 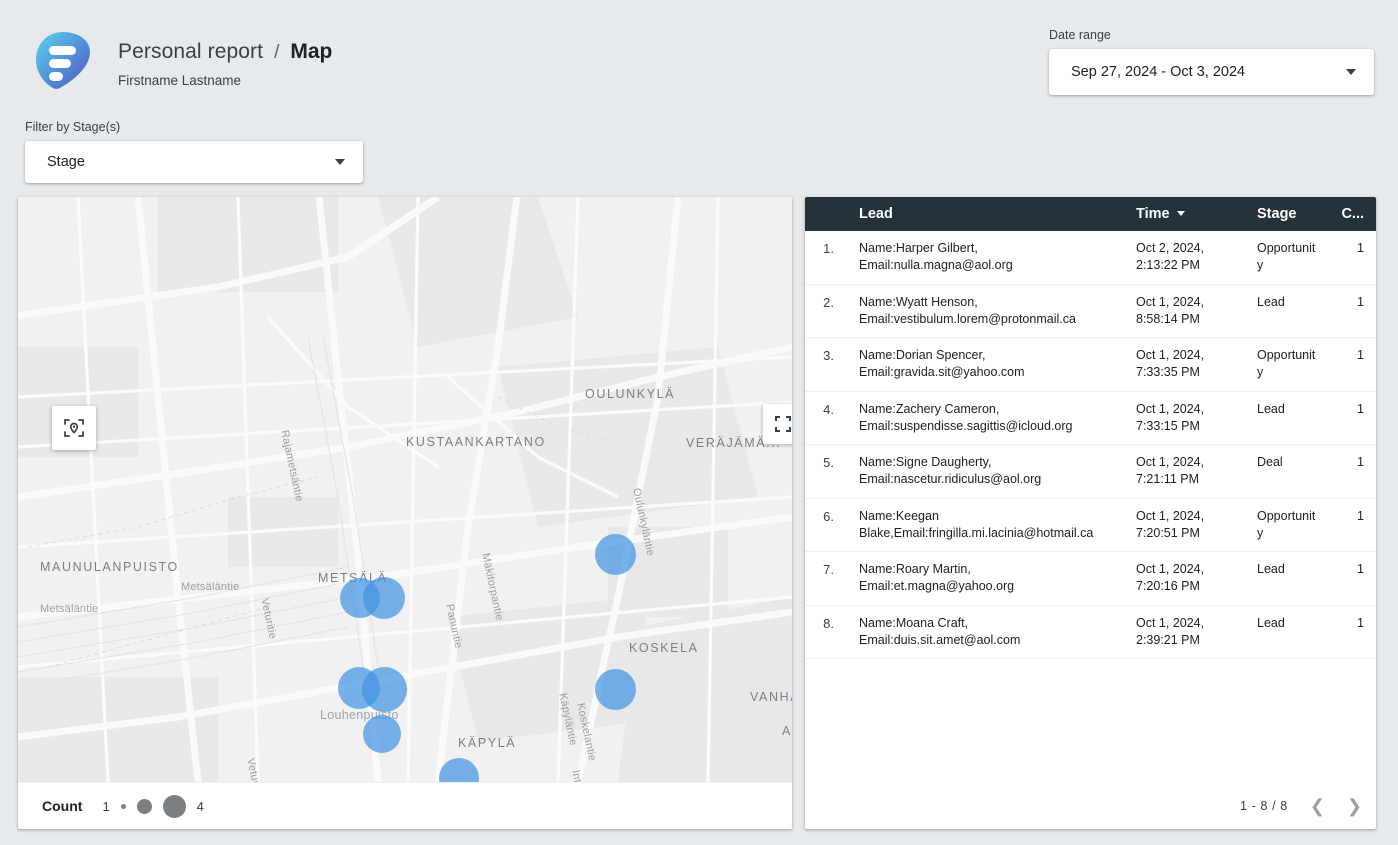 I want to click on funnel-logo-icon, so click(x=63, y=62).